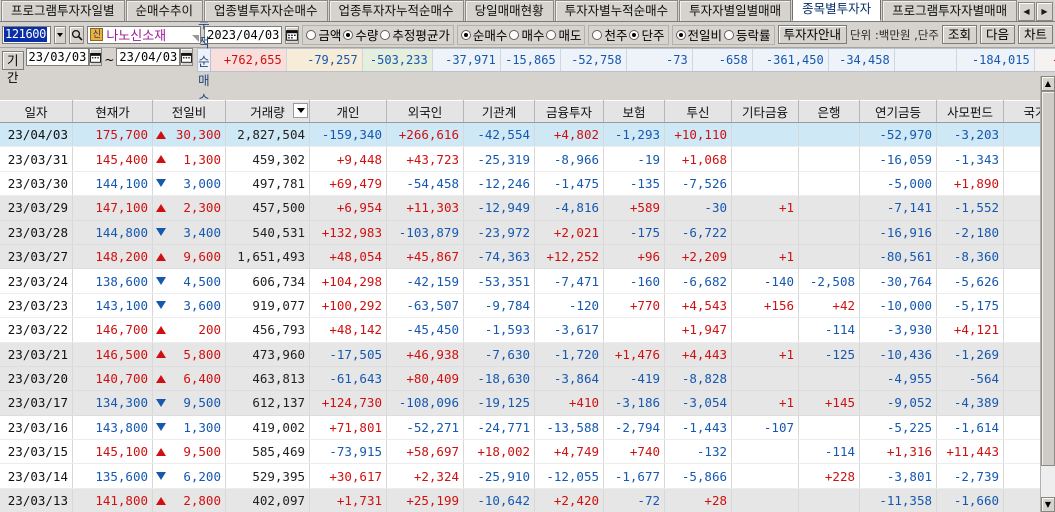  I want to click on col-header-10: 기타금융, so click(765, 111).